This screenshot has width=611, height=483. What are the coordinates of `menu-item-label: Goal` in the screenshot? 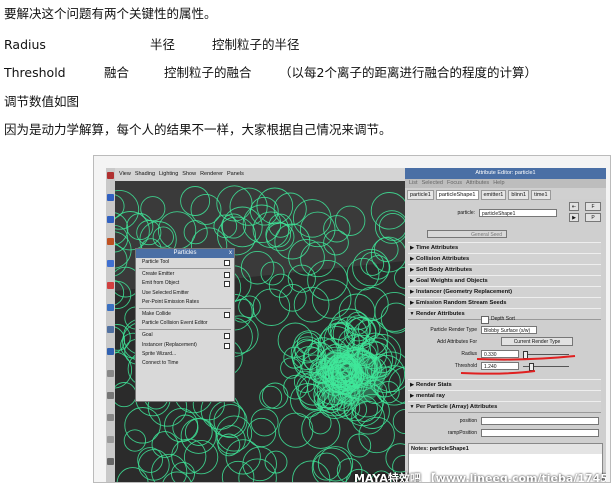 It's located at (147, 335).